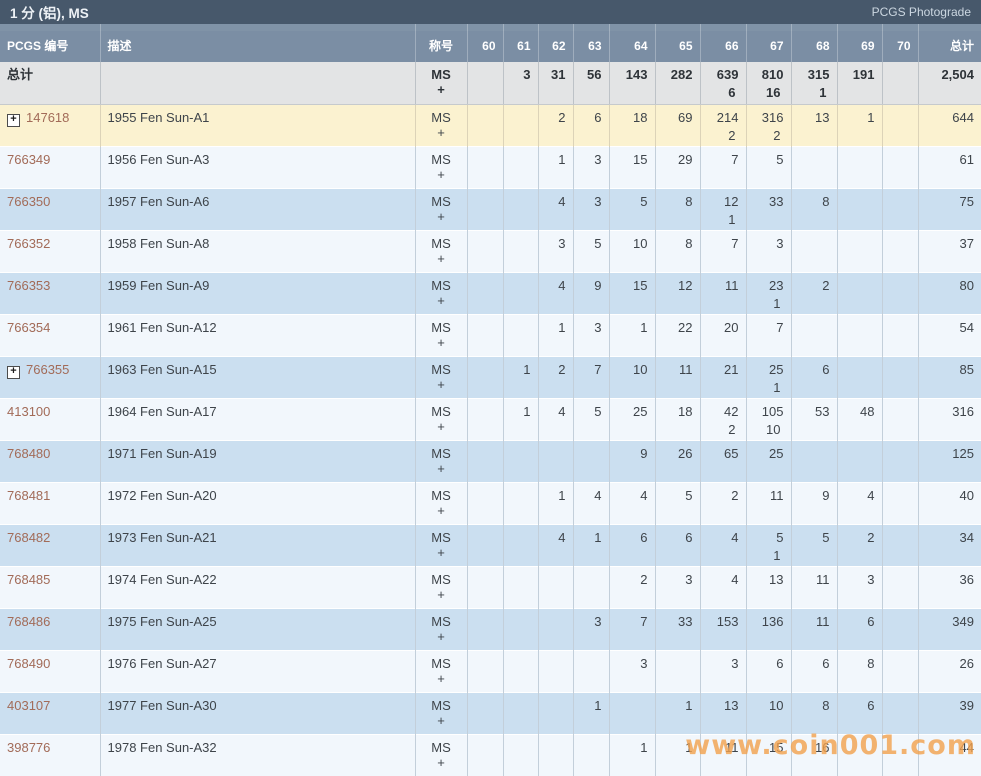  What do you see at coordinates (28, 495) in the screenshot?
I see `pcgs-number-link: 768481` at bounding box center [28, 495].